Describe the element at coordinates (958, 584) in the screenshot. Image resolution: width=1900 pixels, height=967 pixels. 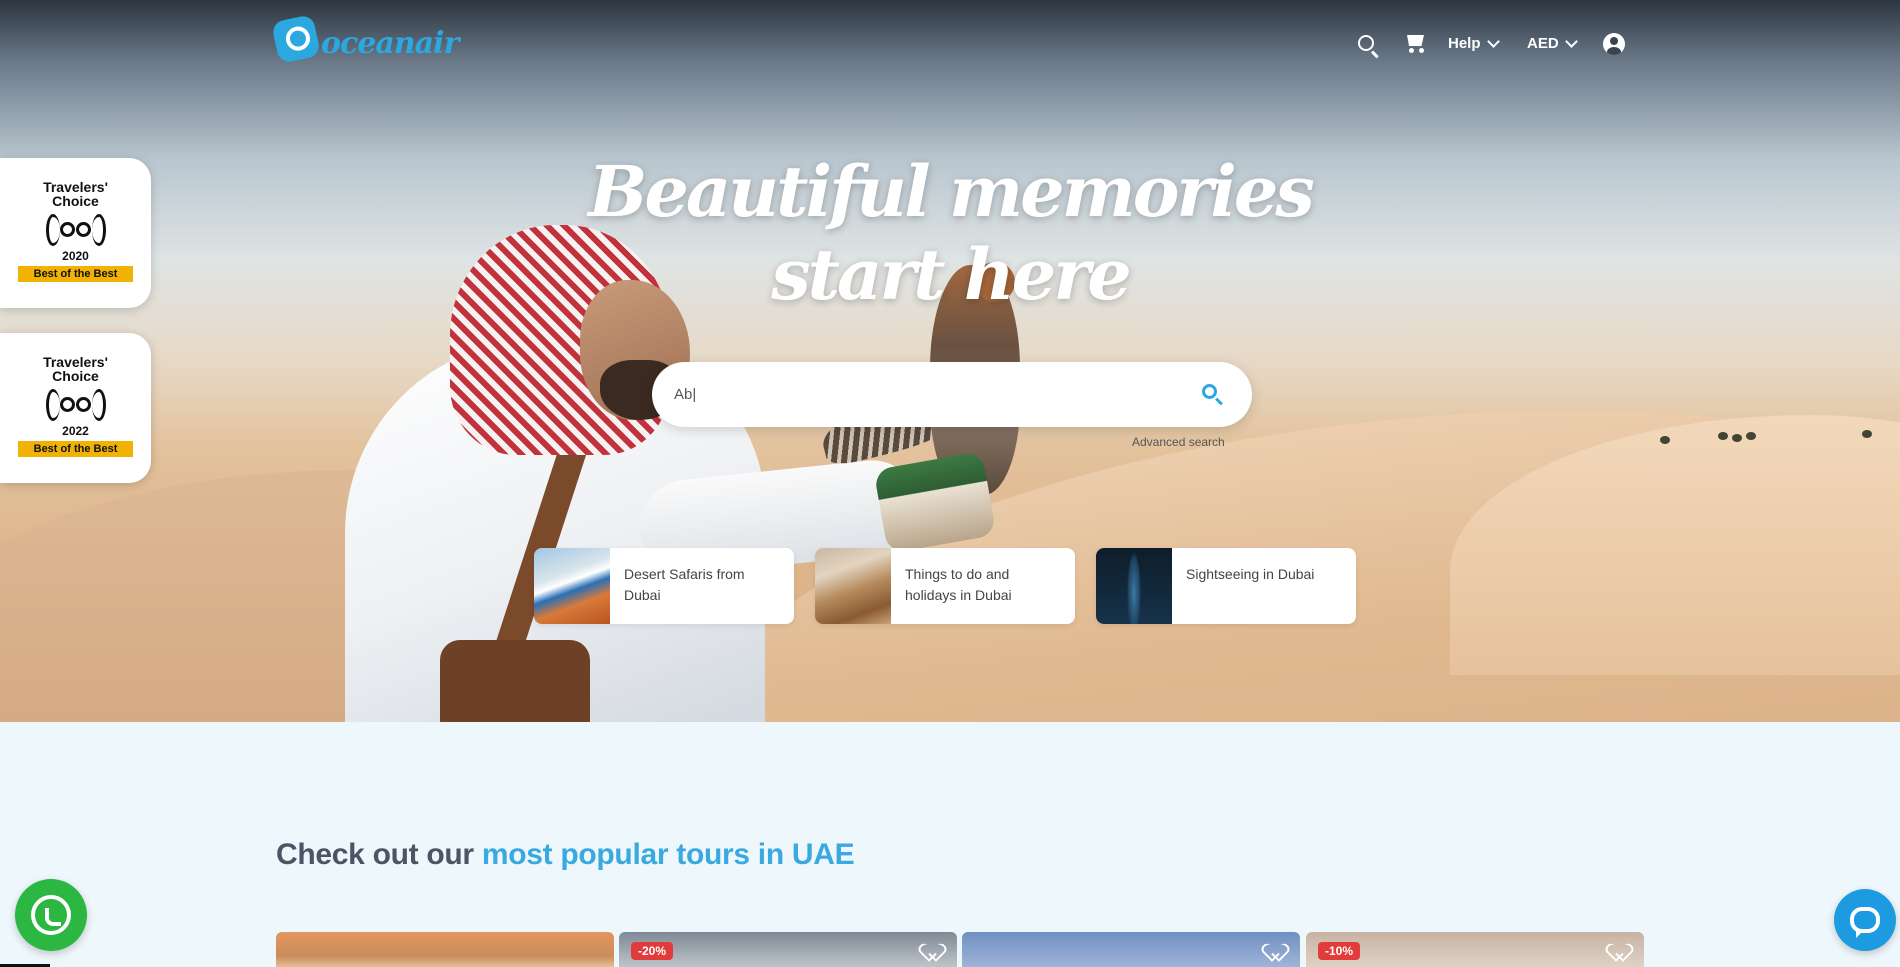
I see `category-label: Things to do and holidays in Dubai` at that location.